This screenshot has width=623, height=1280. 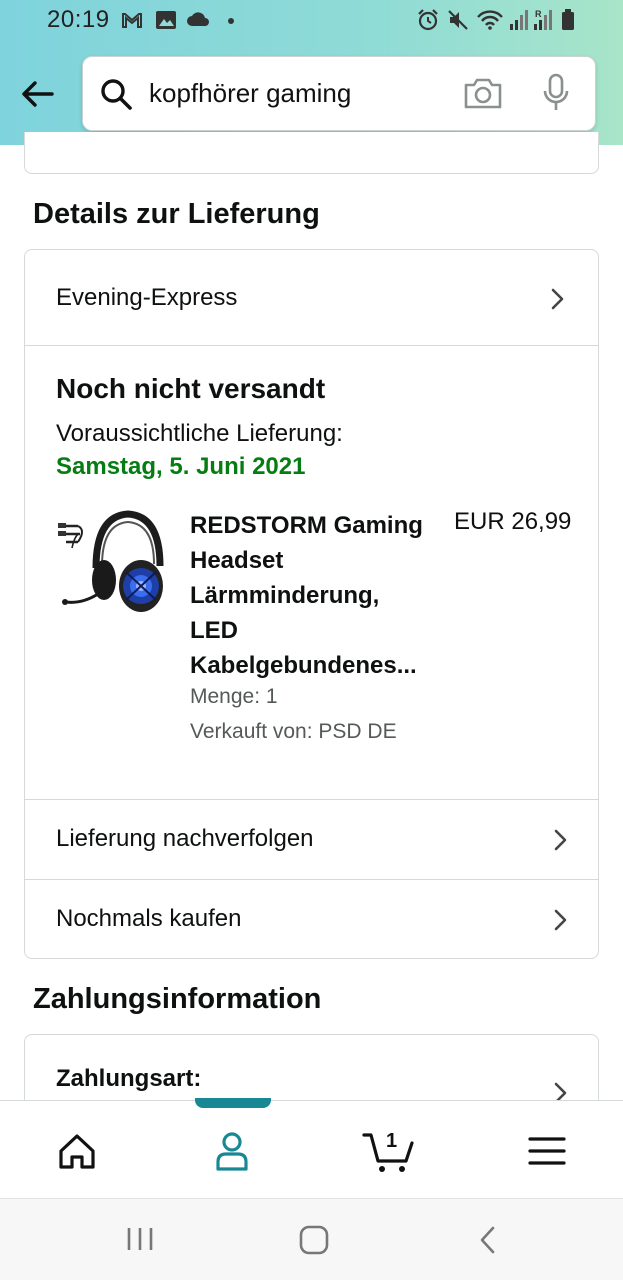 What do you see at coordinates (483, 93) in the screenshot?
I see `camera-icon` at bounding box center [483, 93].